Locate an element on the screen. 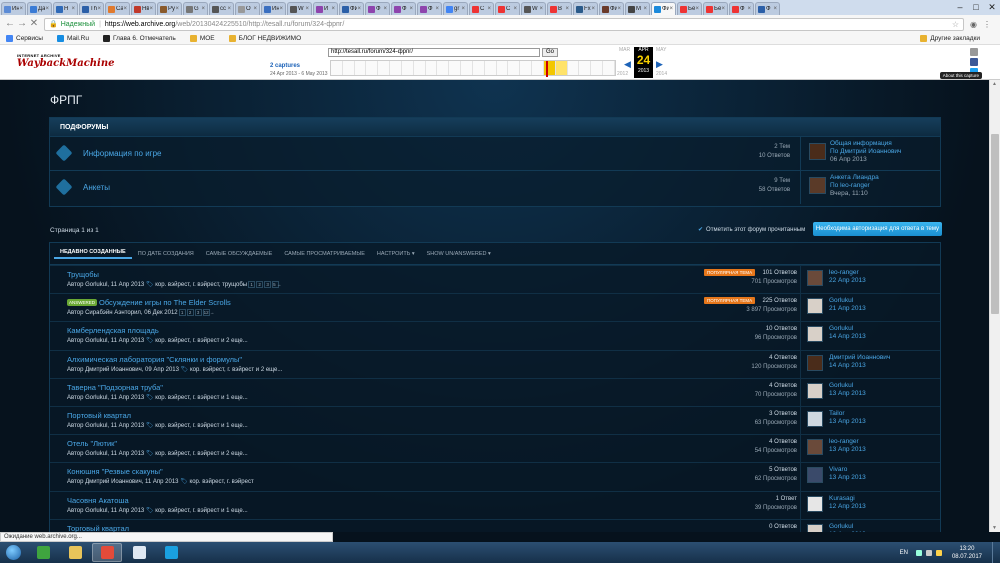  filter-tab: SHOW UN/ANSWERED ▾ is located at coordinates (459, 254).